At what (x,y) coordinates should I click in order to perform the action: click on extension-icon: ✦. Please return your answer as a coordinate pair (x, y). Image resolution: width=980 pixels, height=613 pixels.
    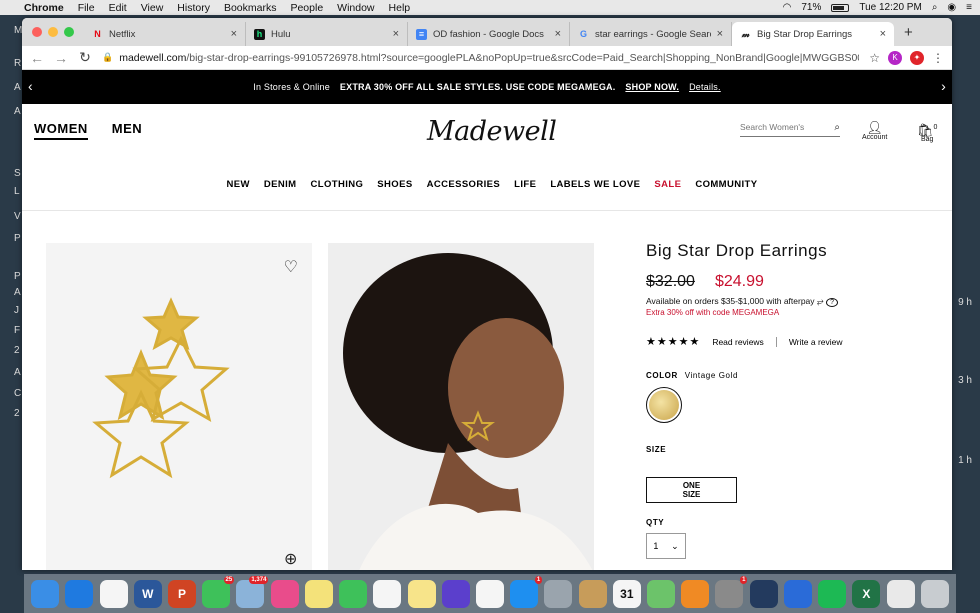
    Looking at the image, I should click on (917, 57).